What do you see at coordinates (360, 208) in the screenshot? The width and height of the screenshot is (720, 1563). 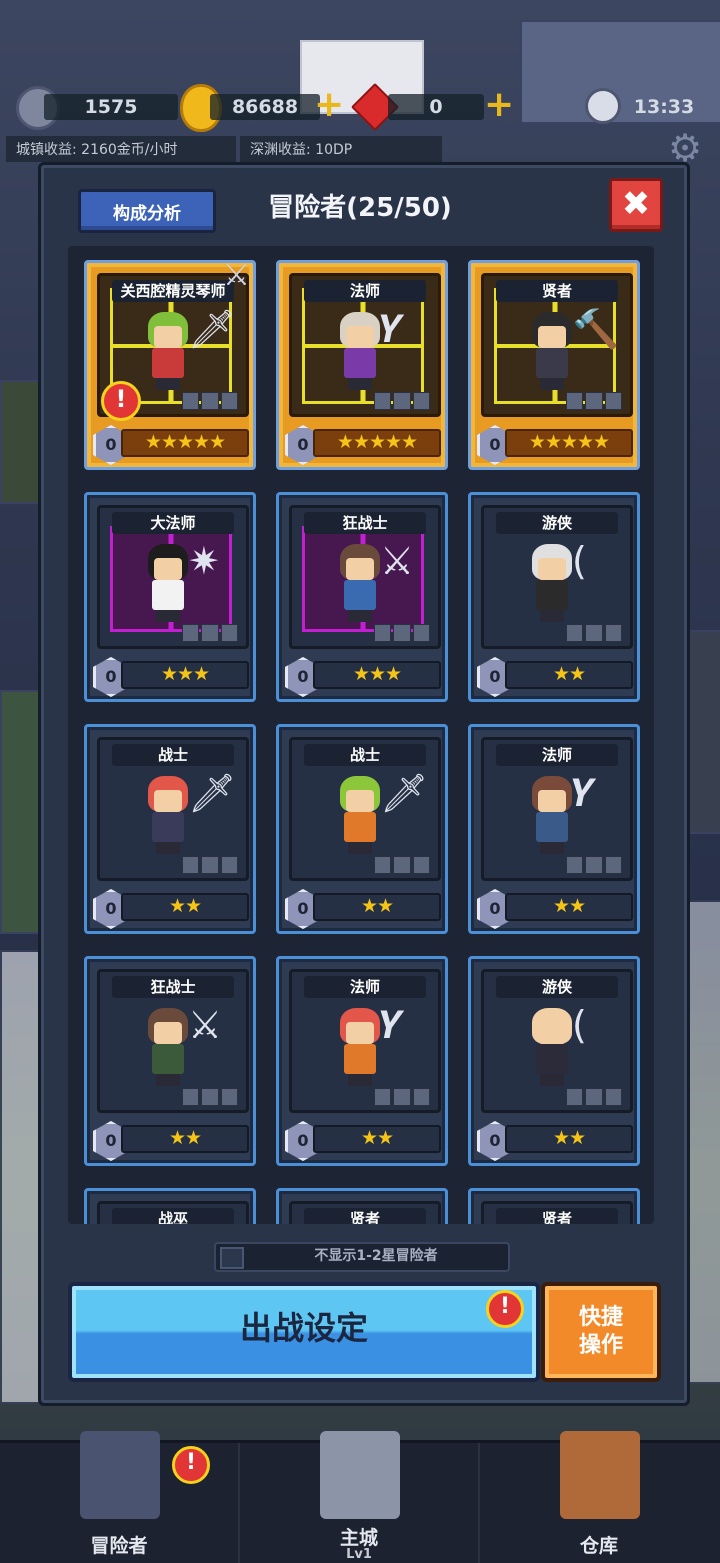 I see `panel-title: 冒险者(25/50)` at bounding box center [360, 208].